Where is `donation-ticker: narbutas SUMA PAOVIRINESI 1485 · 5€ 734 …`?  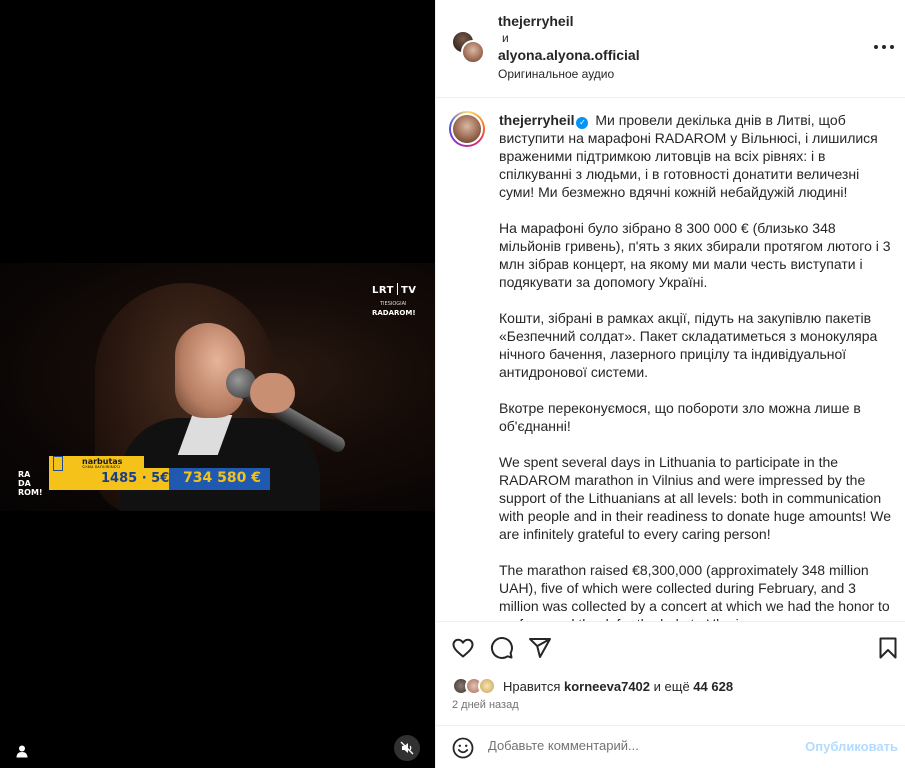 donation-ticker: narbutas SUMA PAOVIRINESI 1485 · 5€ 734 … is located at coordinates (159, 474).